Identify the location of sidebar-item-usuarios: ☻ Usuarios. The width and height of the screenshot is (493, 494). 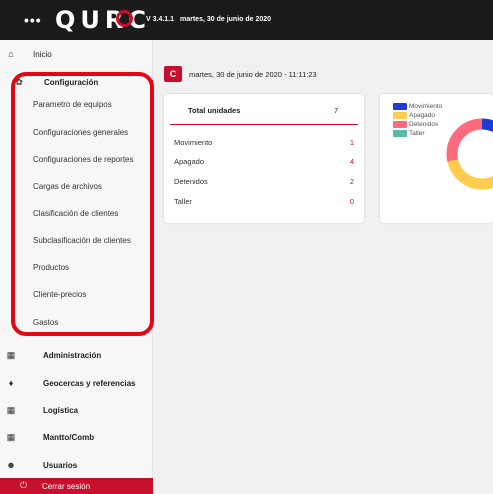
(76, 466).